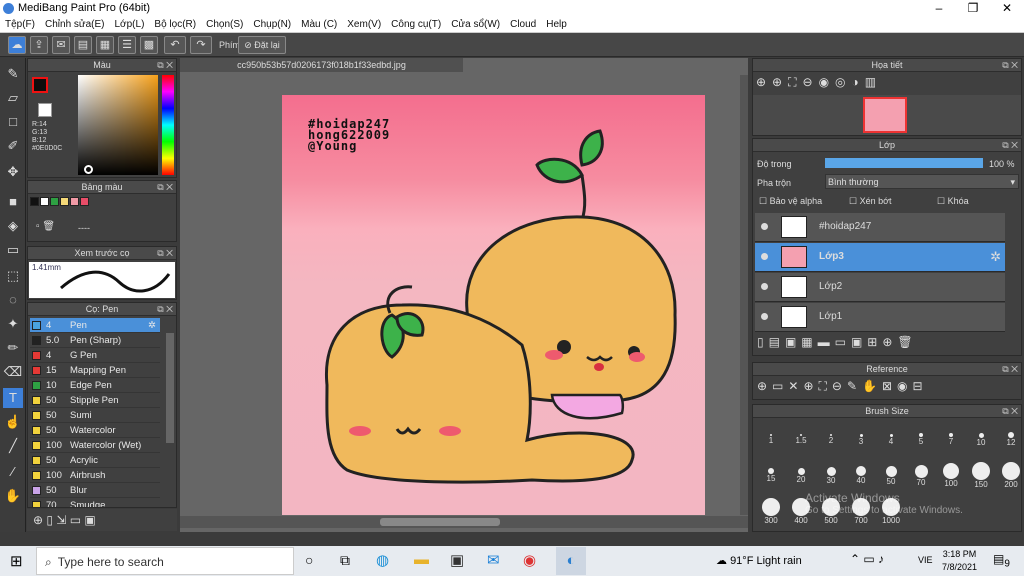 The image size is (1024, 576). What do you see at coordinates (13, 446) in the screenshot?
I see `divide-tool-icon: ╱` at bounding box center [13, 446].